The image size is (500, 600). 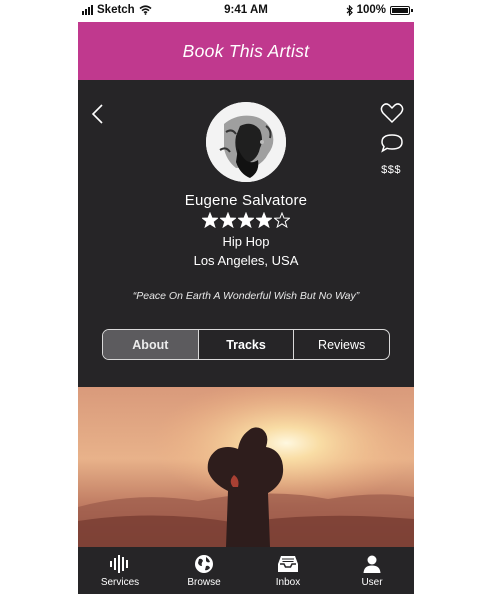 What do you see at coordinates (391, 170) in the screenshot?
I see `price-level: $$$` at bounding box center [391, 170].